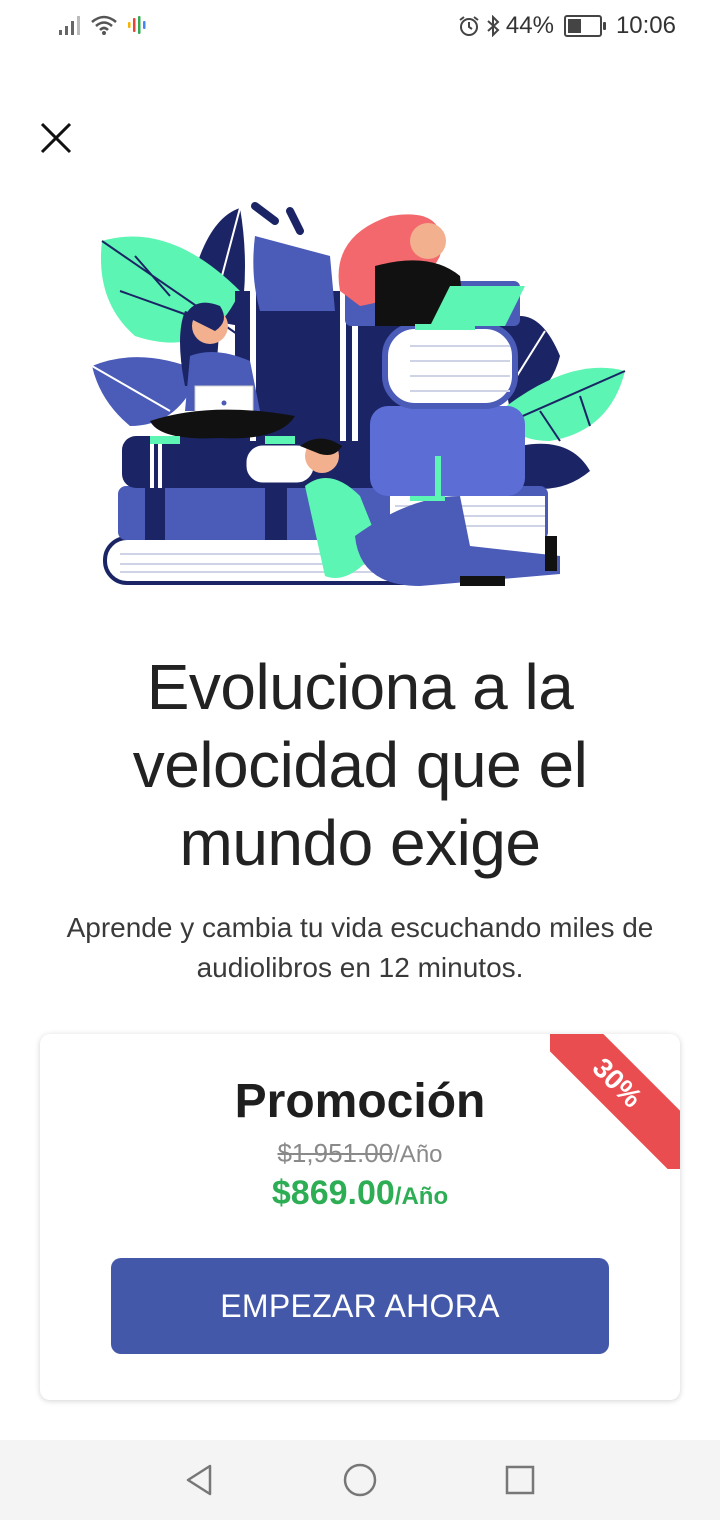  Describe the element at coordinates (645, 25) in the screenshot. I see `clock: 10:06` at that location.